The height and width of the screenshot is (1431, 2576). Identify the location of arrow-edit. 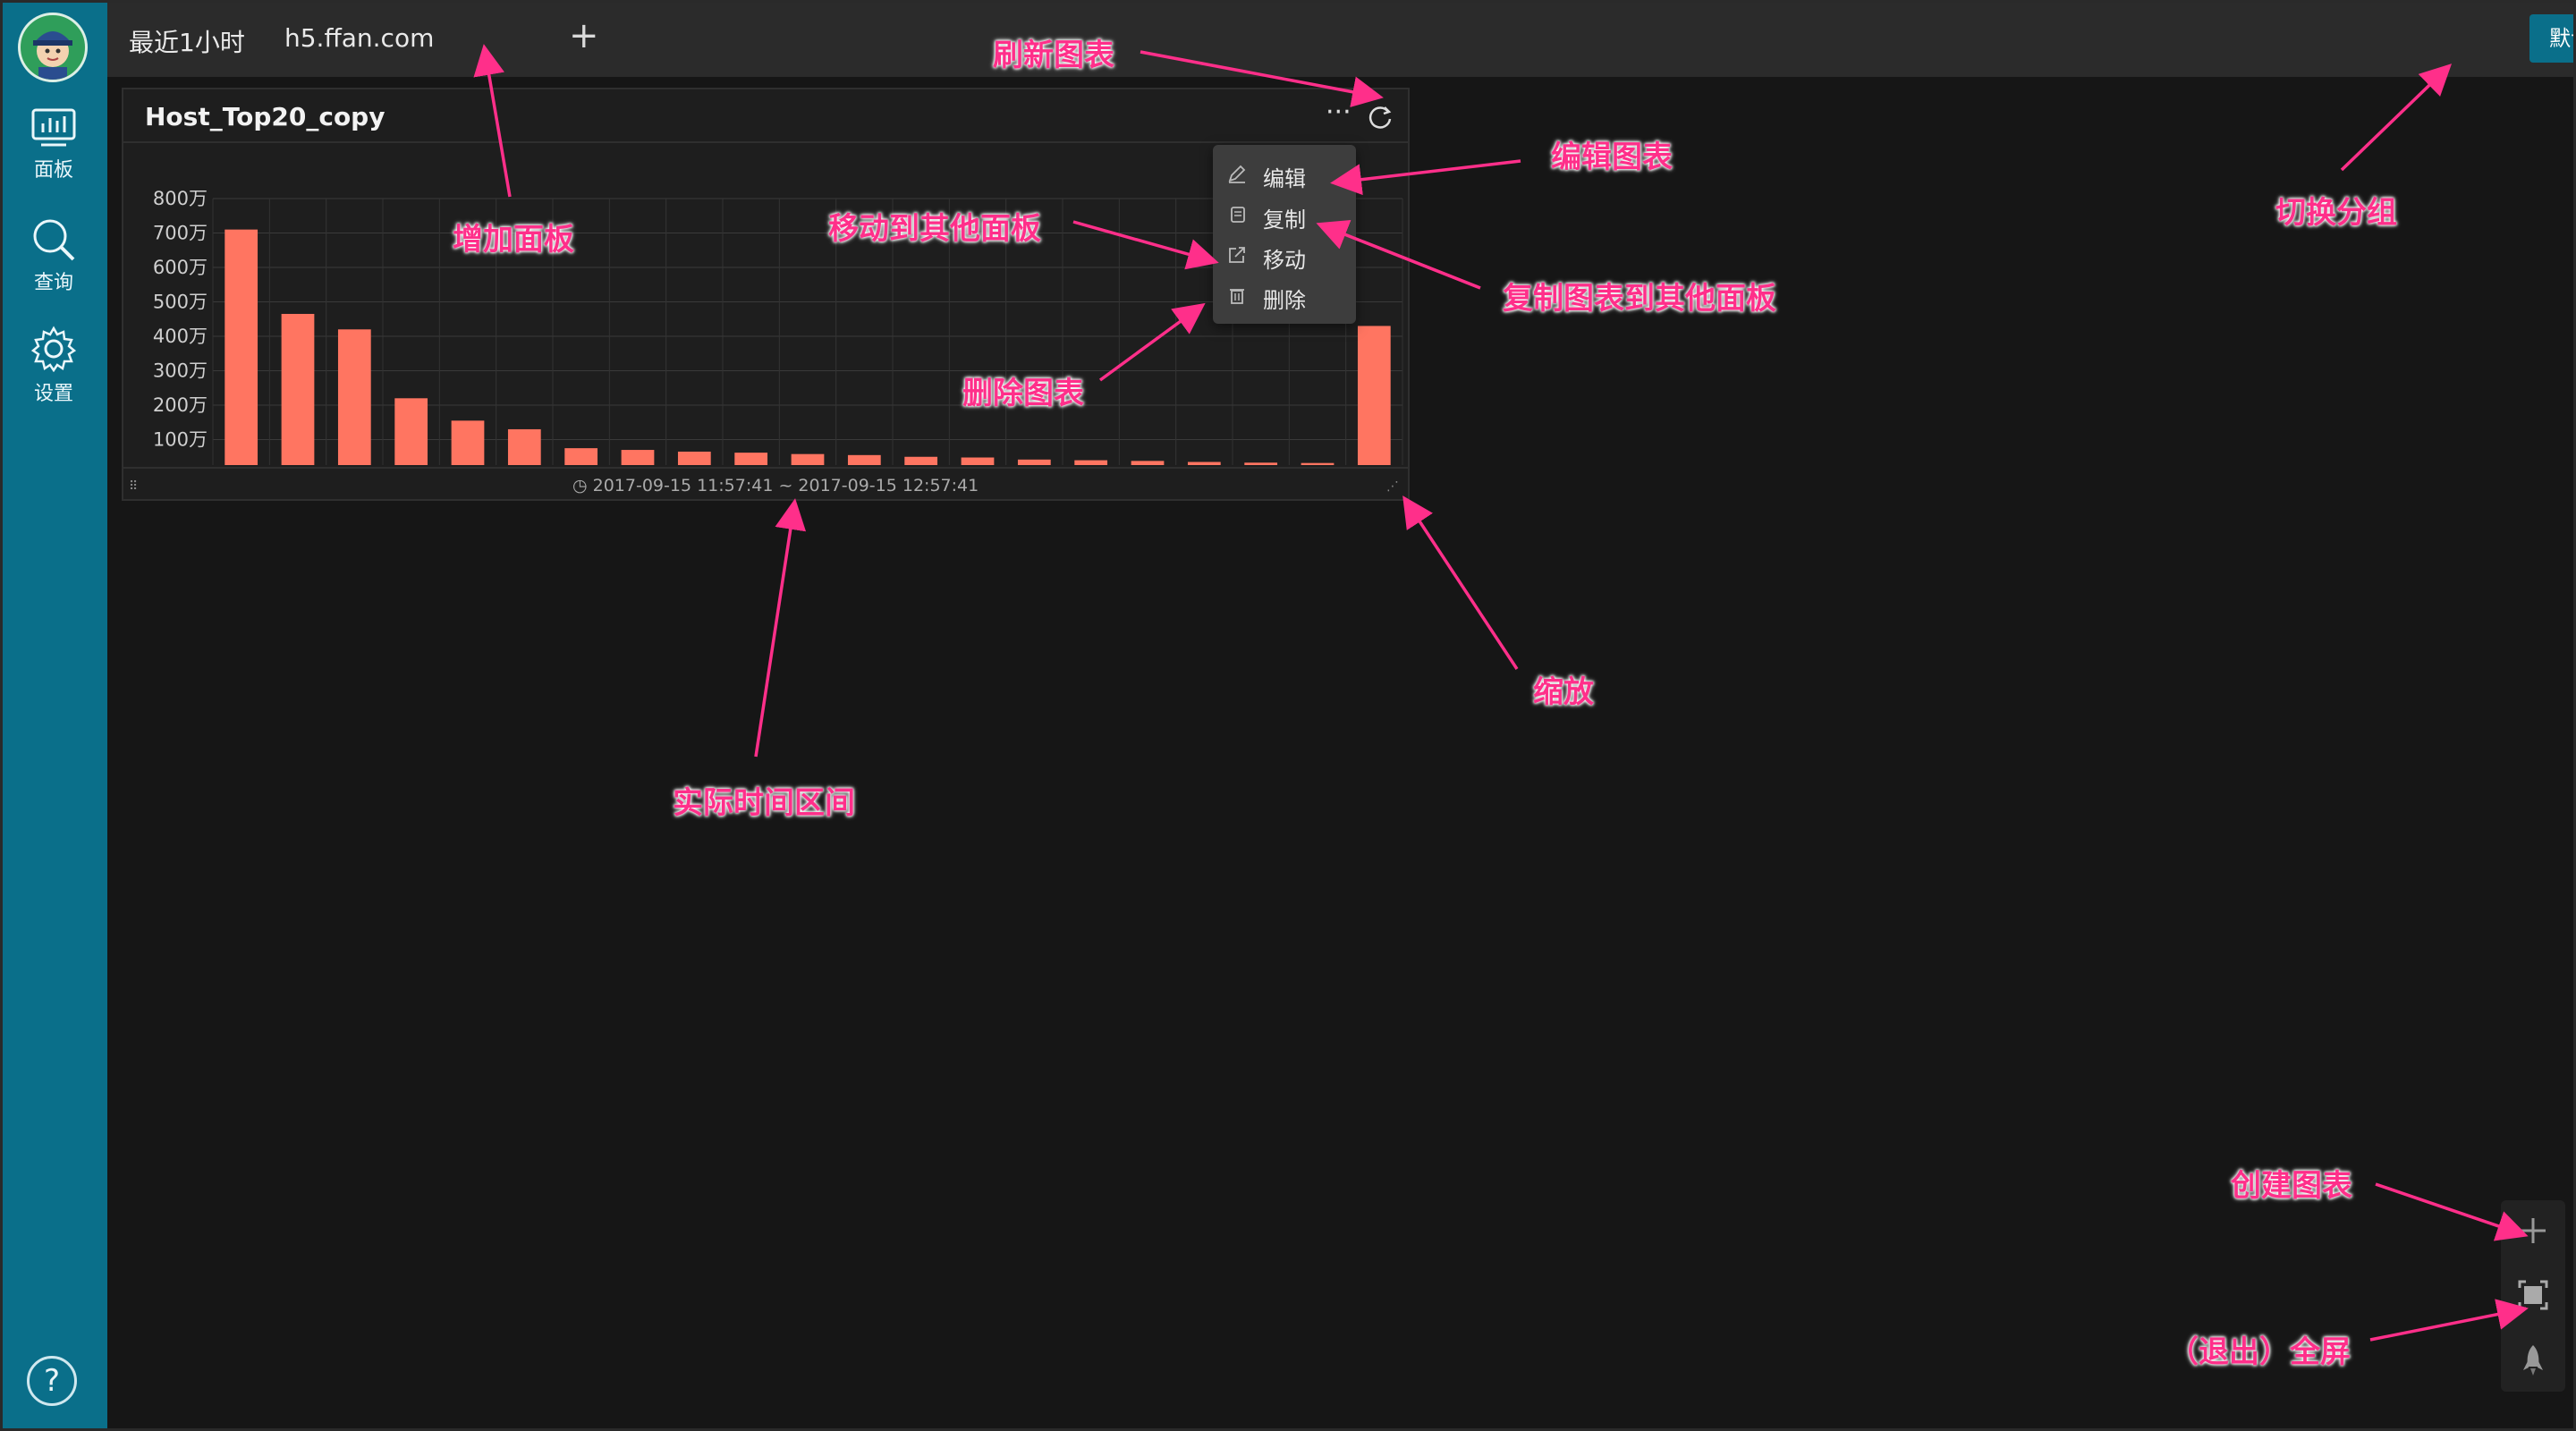
(1425, 177).